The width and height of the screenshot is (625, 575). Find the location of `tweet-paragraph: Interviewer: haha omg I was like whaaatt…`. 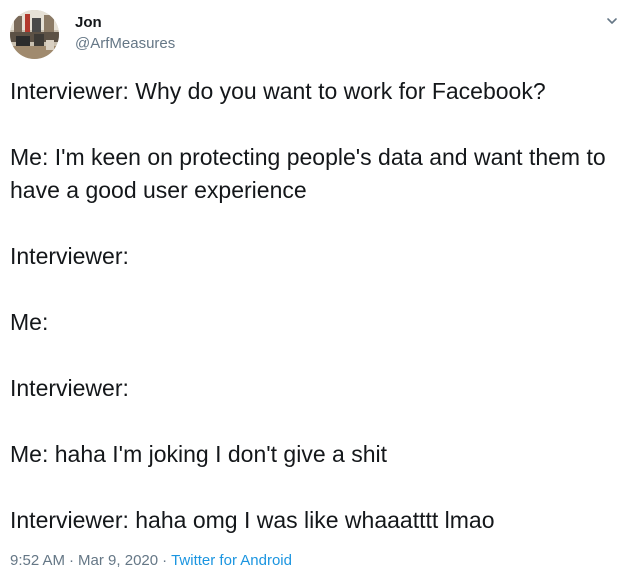

tweet-paragraph: Interviewer: haha omg I was like whaaatt… is located at coordinates (252, 520).